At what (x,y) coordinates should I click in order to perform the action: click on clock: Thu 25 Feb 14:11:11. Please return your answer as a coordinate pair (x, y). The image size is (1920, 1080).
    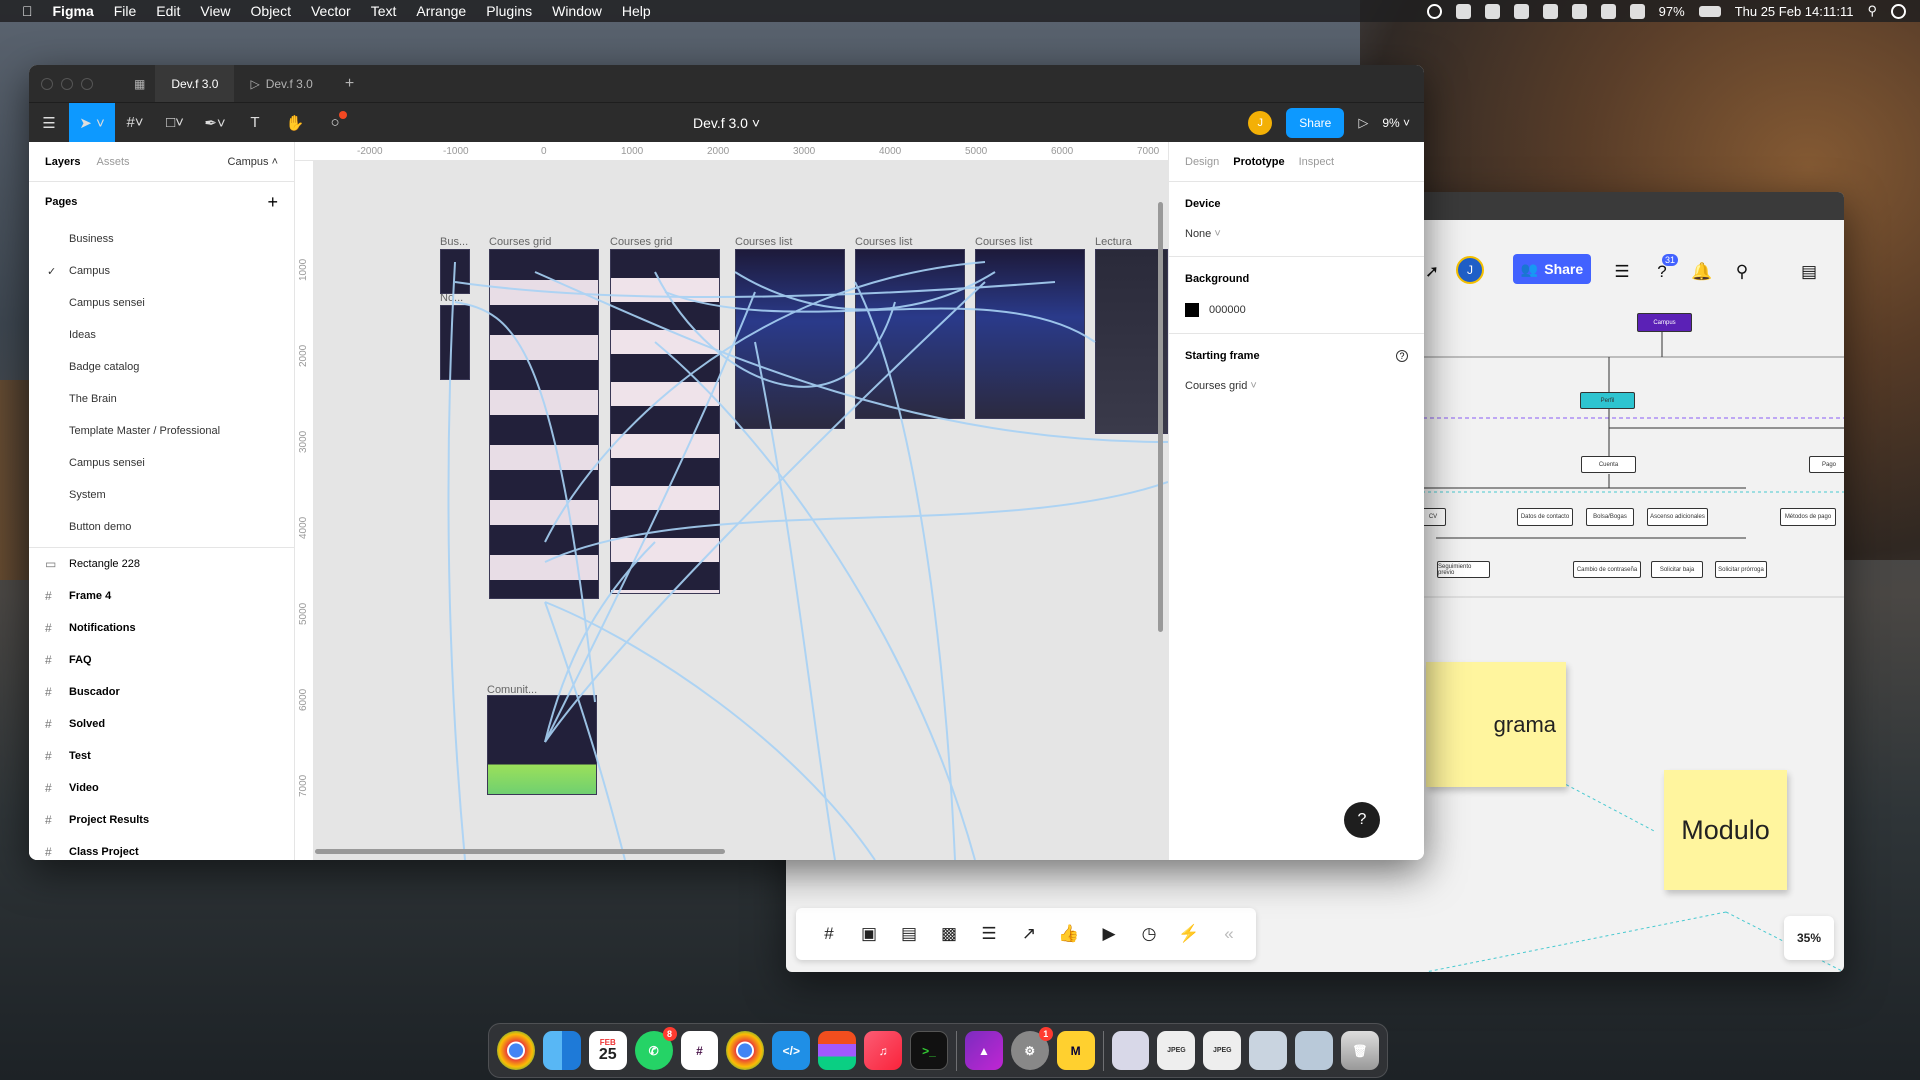
    Looking at the image, I should click on (1794, 11).